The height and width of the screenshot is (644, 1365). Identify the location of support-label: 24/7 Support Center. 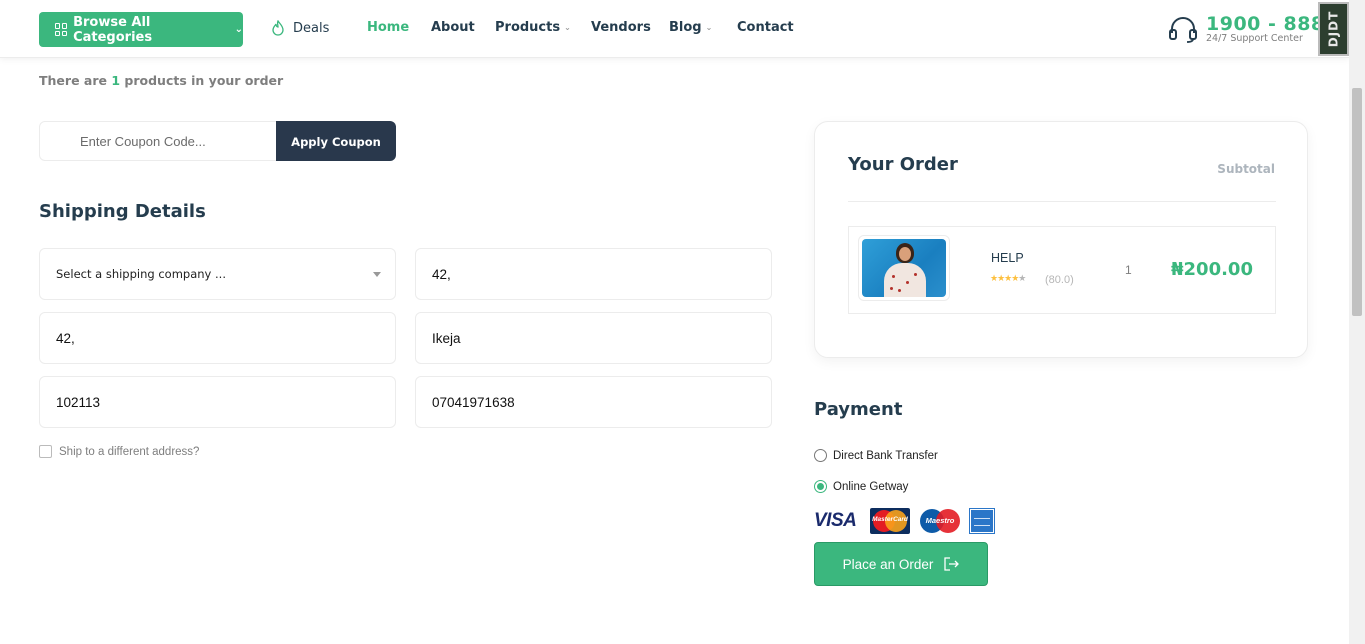
(1254, 38).